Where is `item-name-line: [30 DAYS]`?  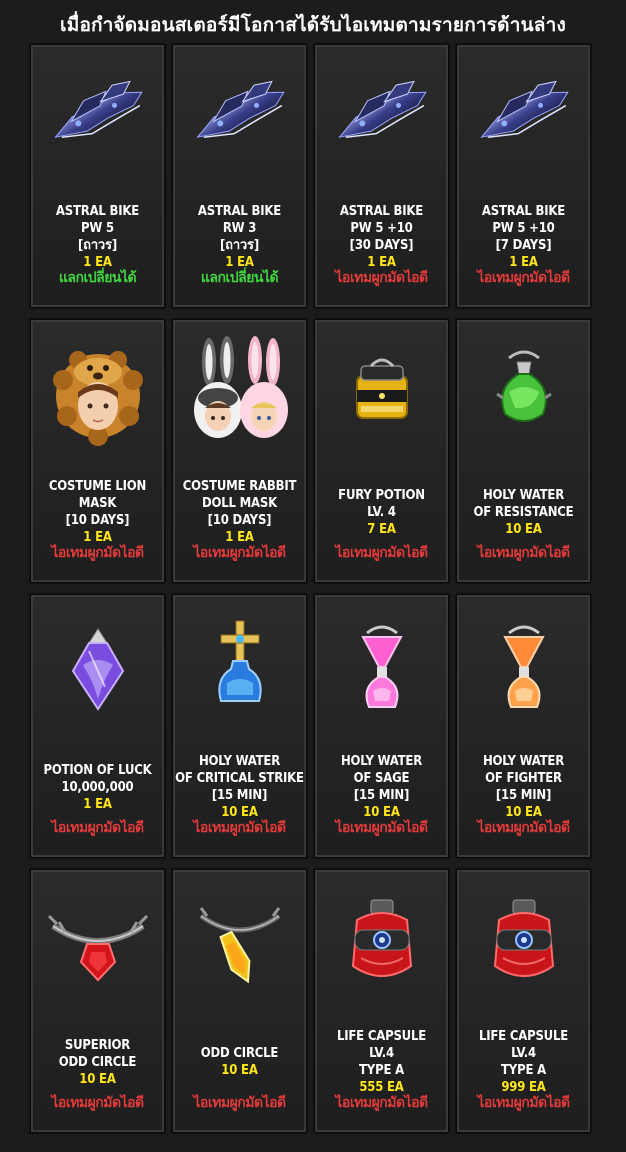
item-name-line: [30 DAYS] is located at coordinates (381, 245).